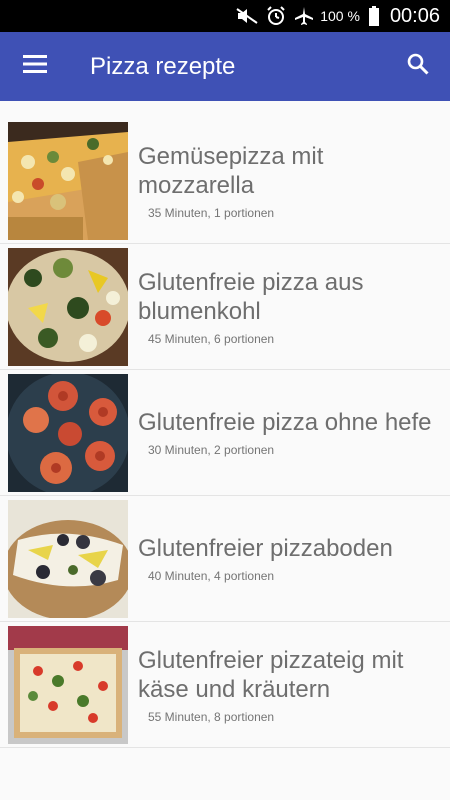  I want to click on menu-button, so click(35, 66).